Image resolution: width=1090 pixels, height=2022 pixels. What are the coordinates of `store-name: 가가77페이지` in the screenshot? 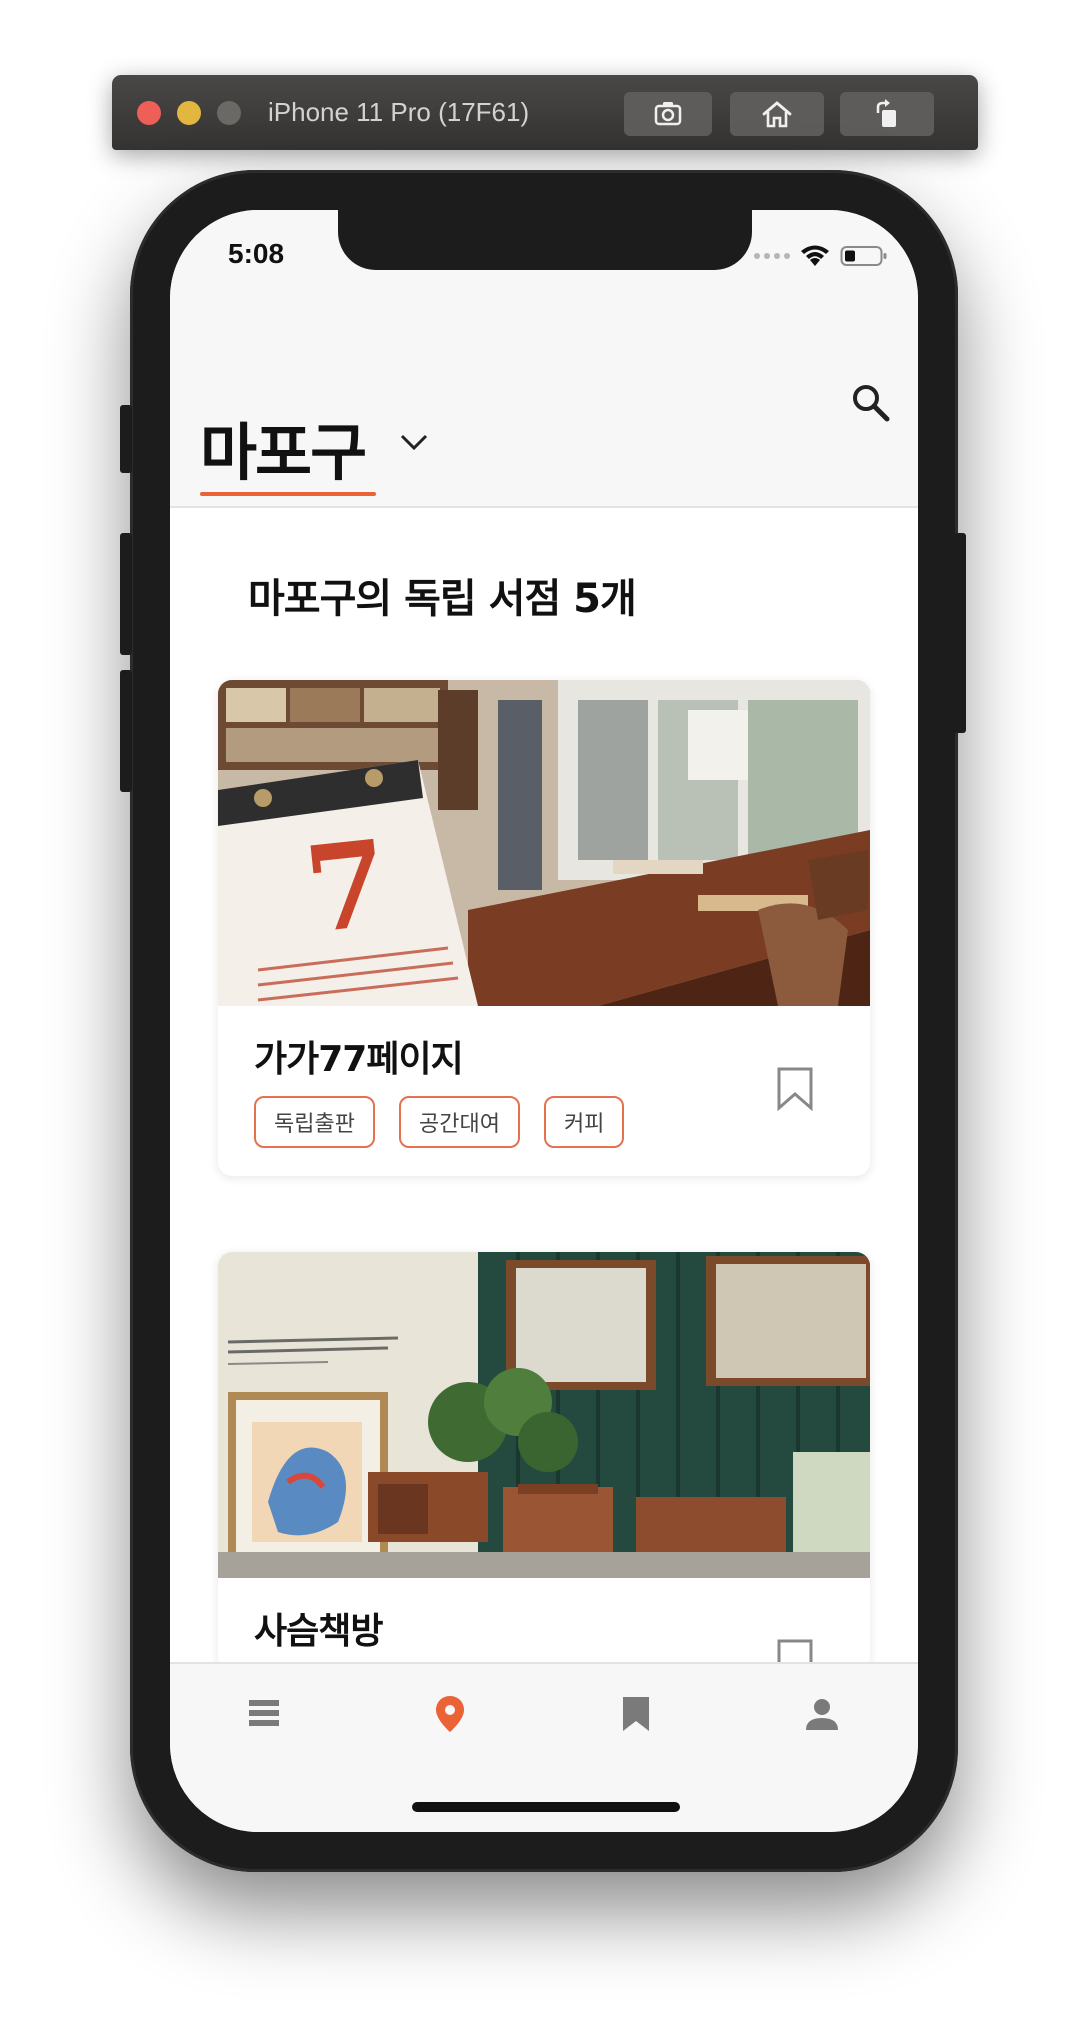 It's located at (359, 1059).